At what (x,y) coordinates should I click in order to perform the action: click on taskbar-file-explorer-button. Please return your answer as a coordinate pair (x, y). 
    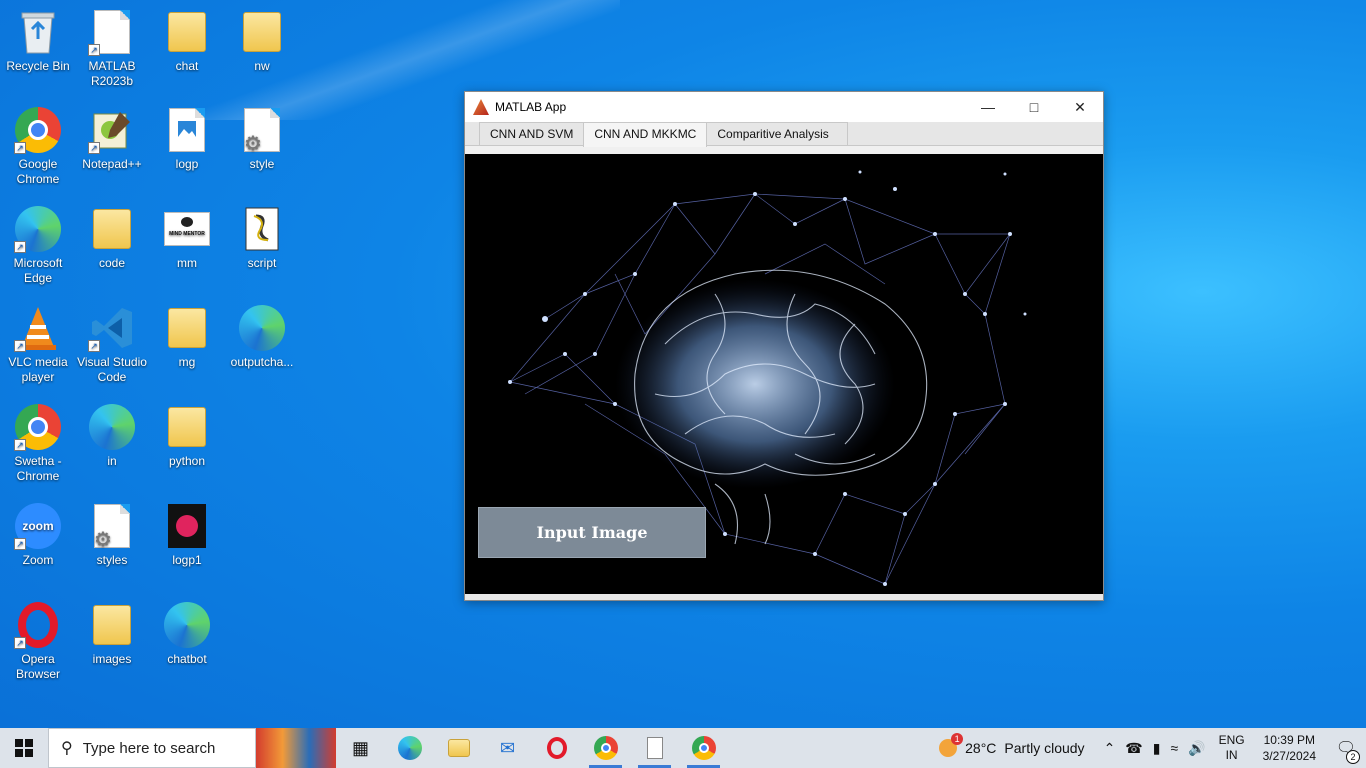
    Looking at the image, I should click on (458, 748).